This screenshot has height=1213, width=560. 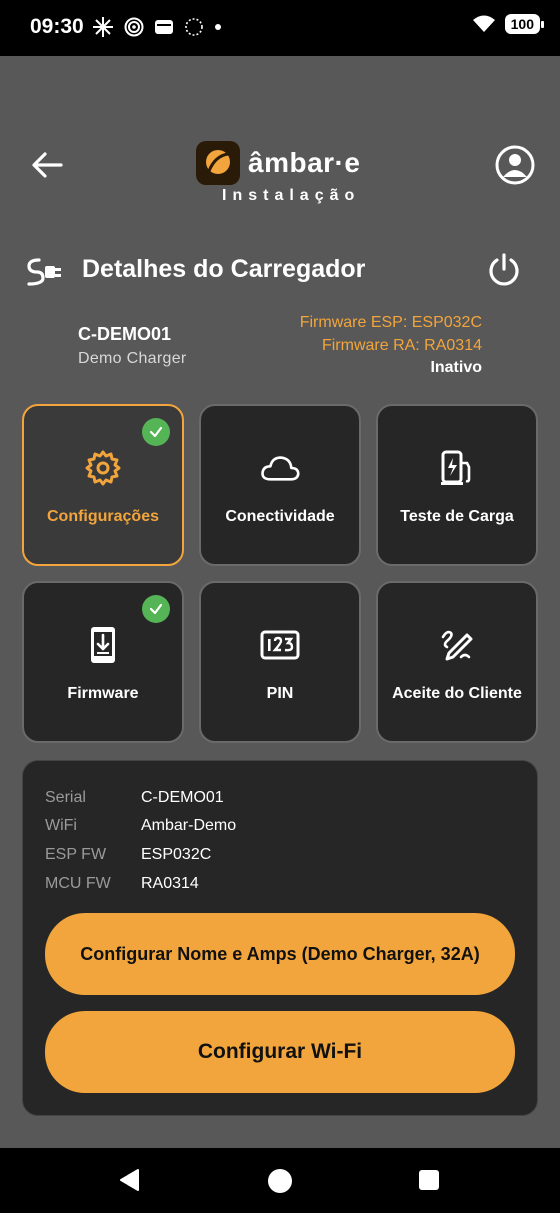 What do you see at coordinates (280, 28) in the screenshot?
I see `status-bar: 09:30 100` at bounding box center [280, 28].